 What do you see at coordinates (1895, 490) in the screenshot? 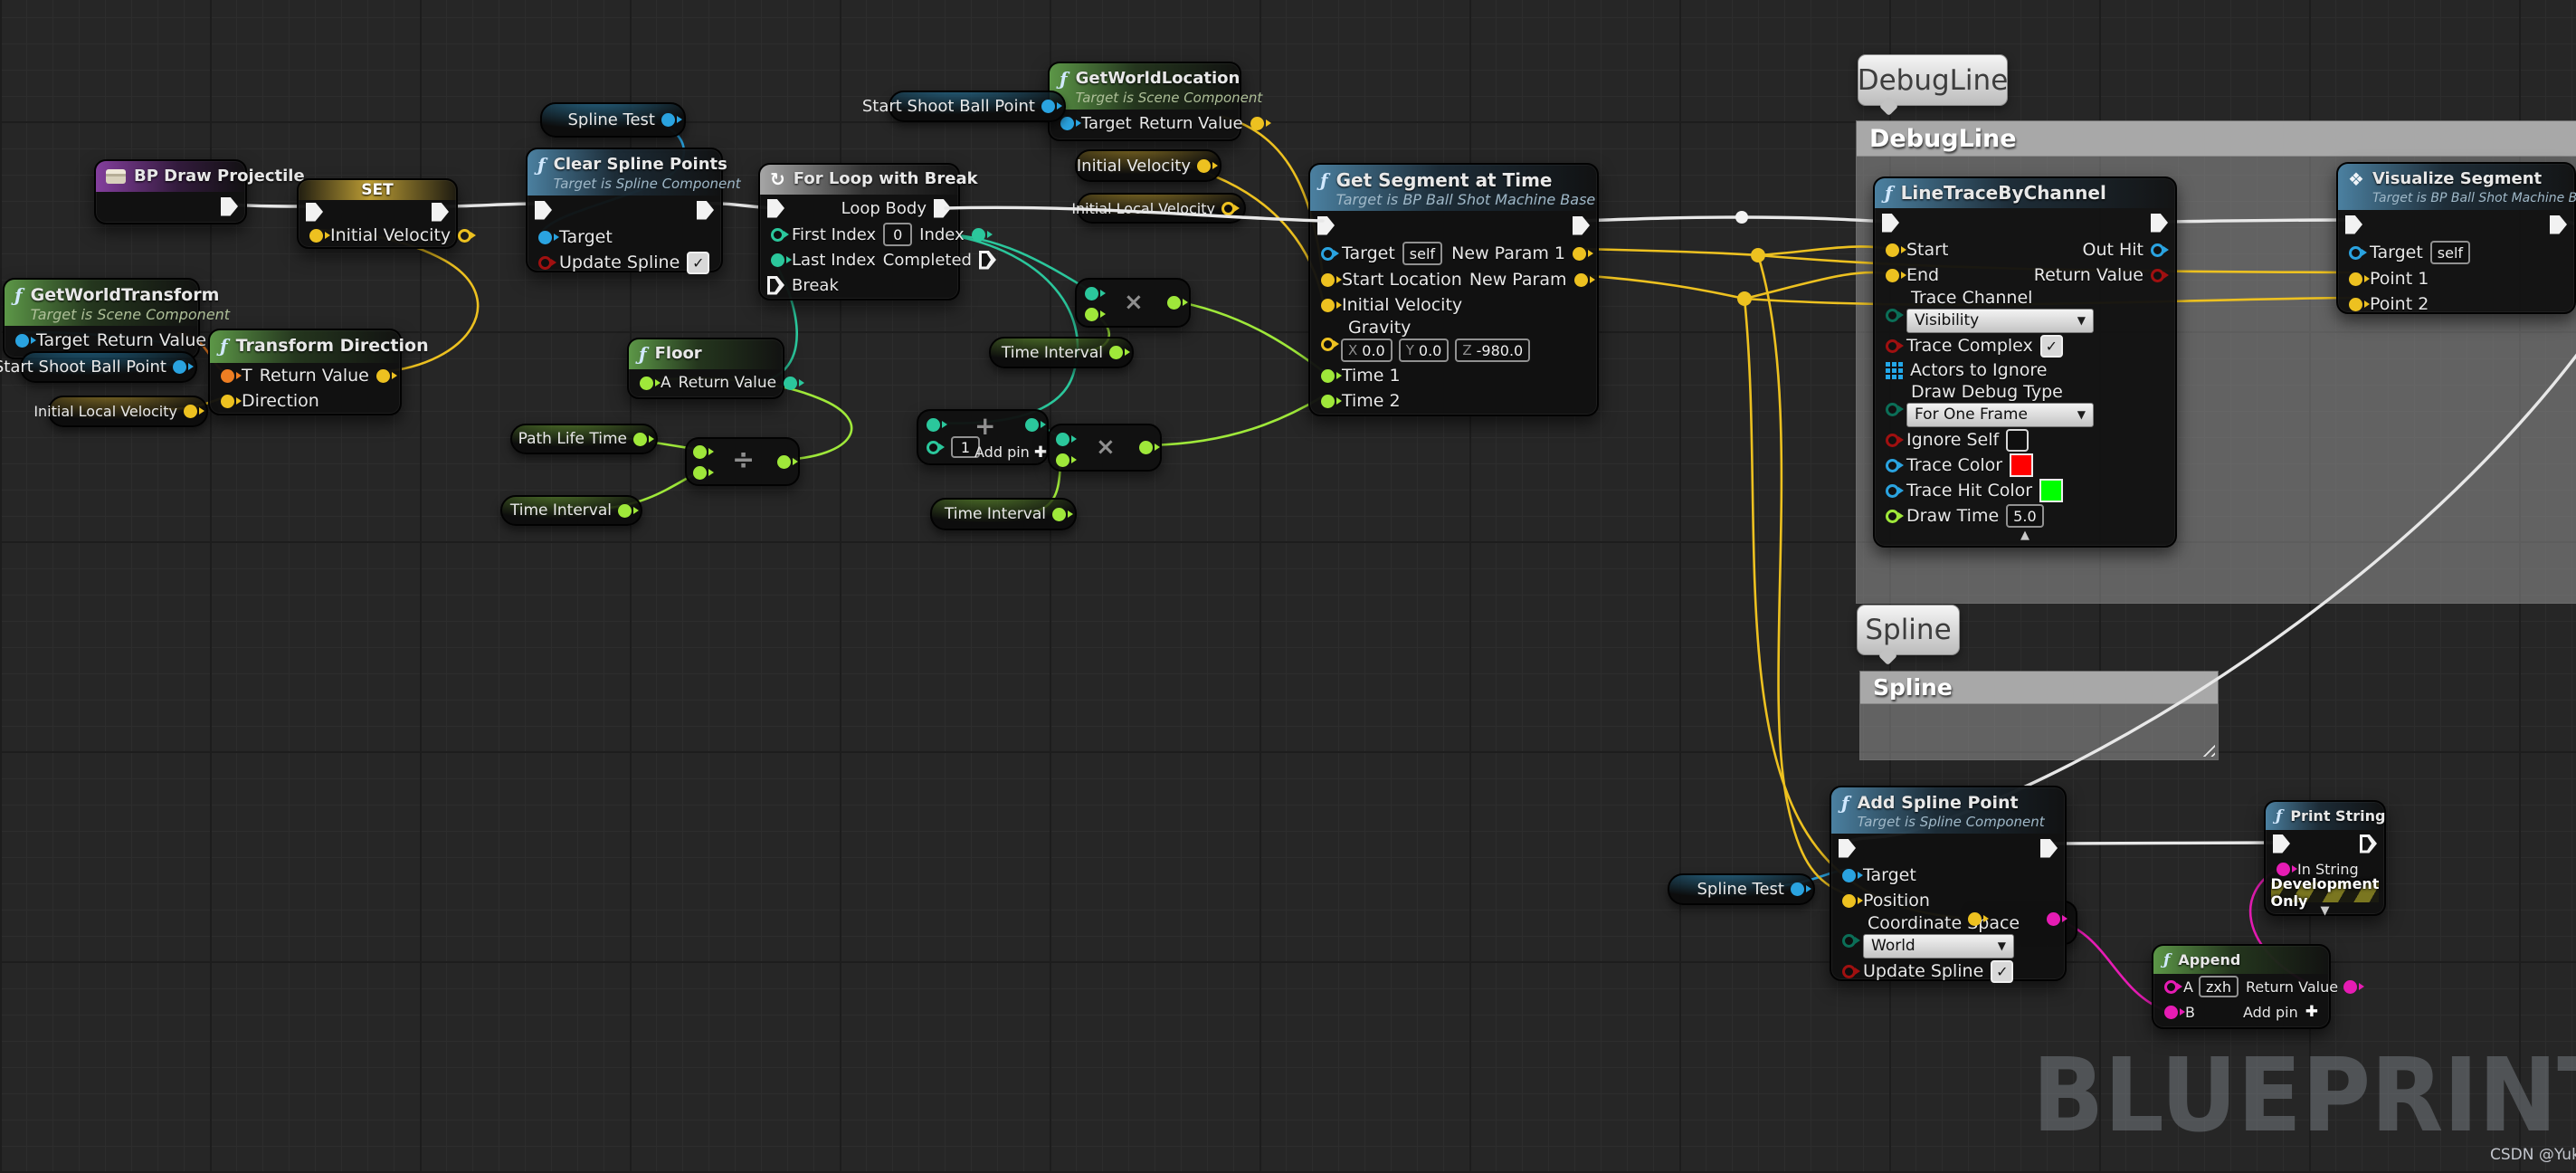
I see `trace-hit-color-pin` at bounding box center [1895, 490].